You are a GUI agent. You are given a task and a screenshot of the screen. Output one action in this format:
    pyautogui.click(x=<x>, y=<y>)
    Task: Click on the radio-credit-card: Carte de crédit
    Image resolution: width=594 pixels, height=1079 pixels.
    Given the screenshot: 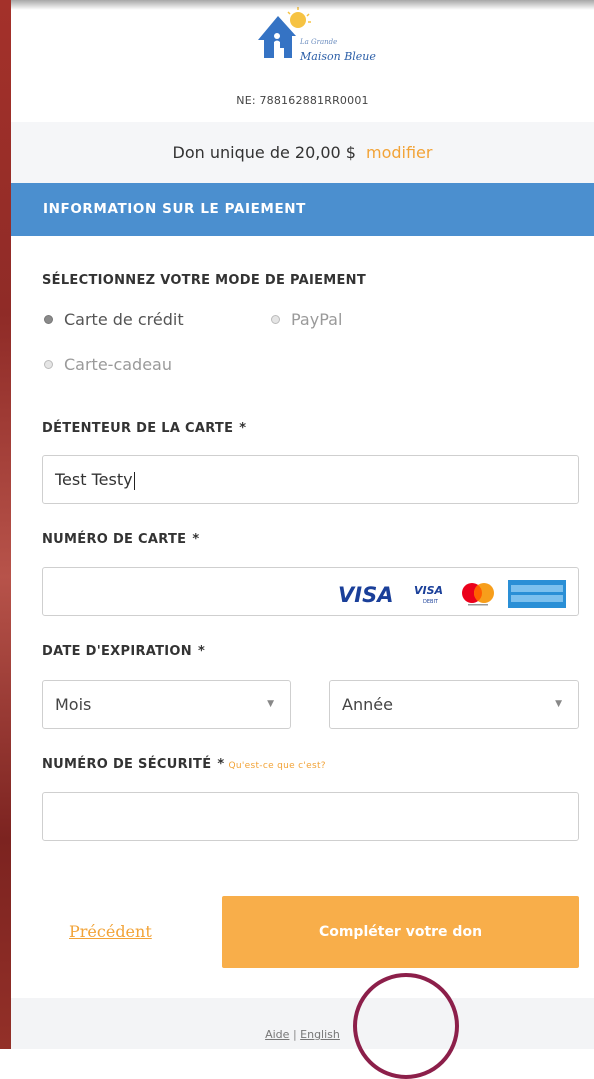 What is the action you would take?
    pyautogui.click(x=114, y=319)
    